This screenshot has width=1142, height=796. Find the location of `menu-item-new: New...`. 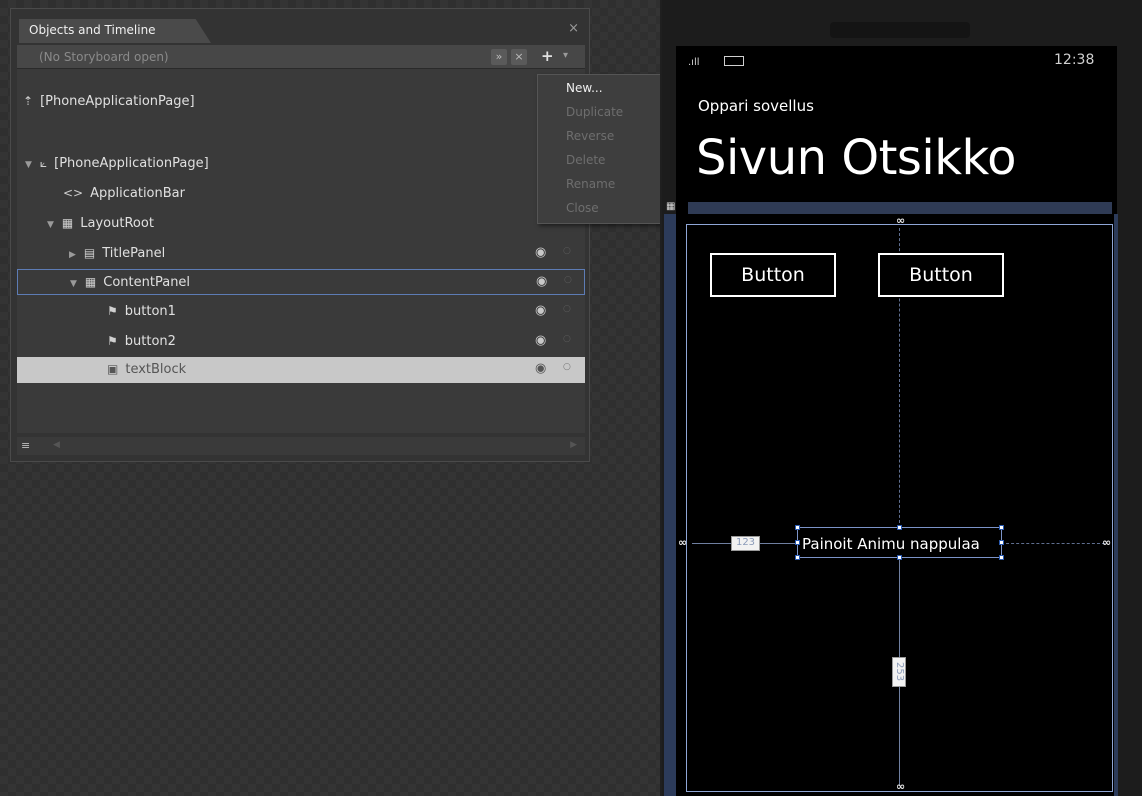

menu-item-new: New... is located at coordinates (584, 88).